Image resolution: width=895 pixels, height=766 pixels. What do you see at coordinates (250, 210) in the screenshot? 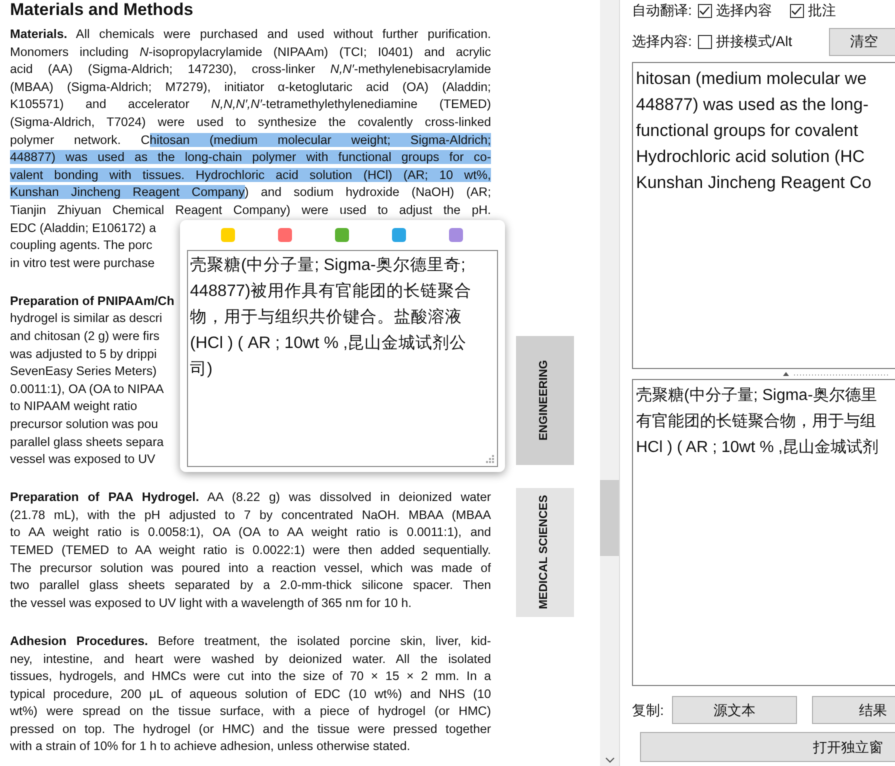
I see `text-line: Tianjin Zhiyuan Chemical Reagent Company) were used to adjust the pH.` at bounding box center [250, 210].